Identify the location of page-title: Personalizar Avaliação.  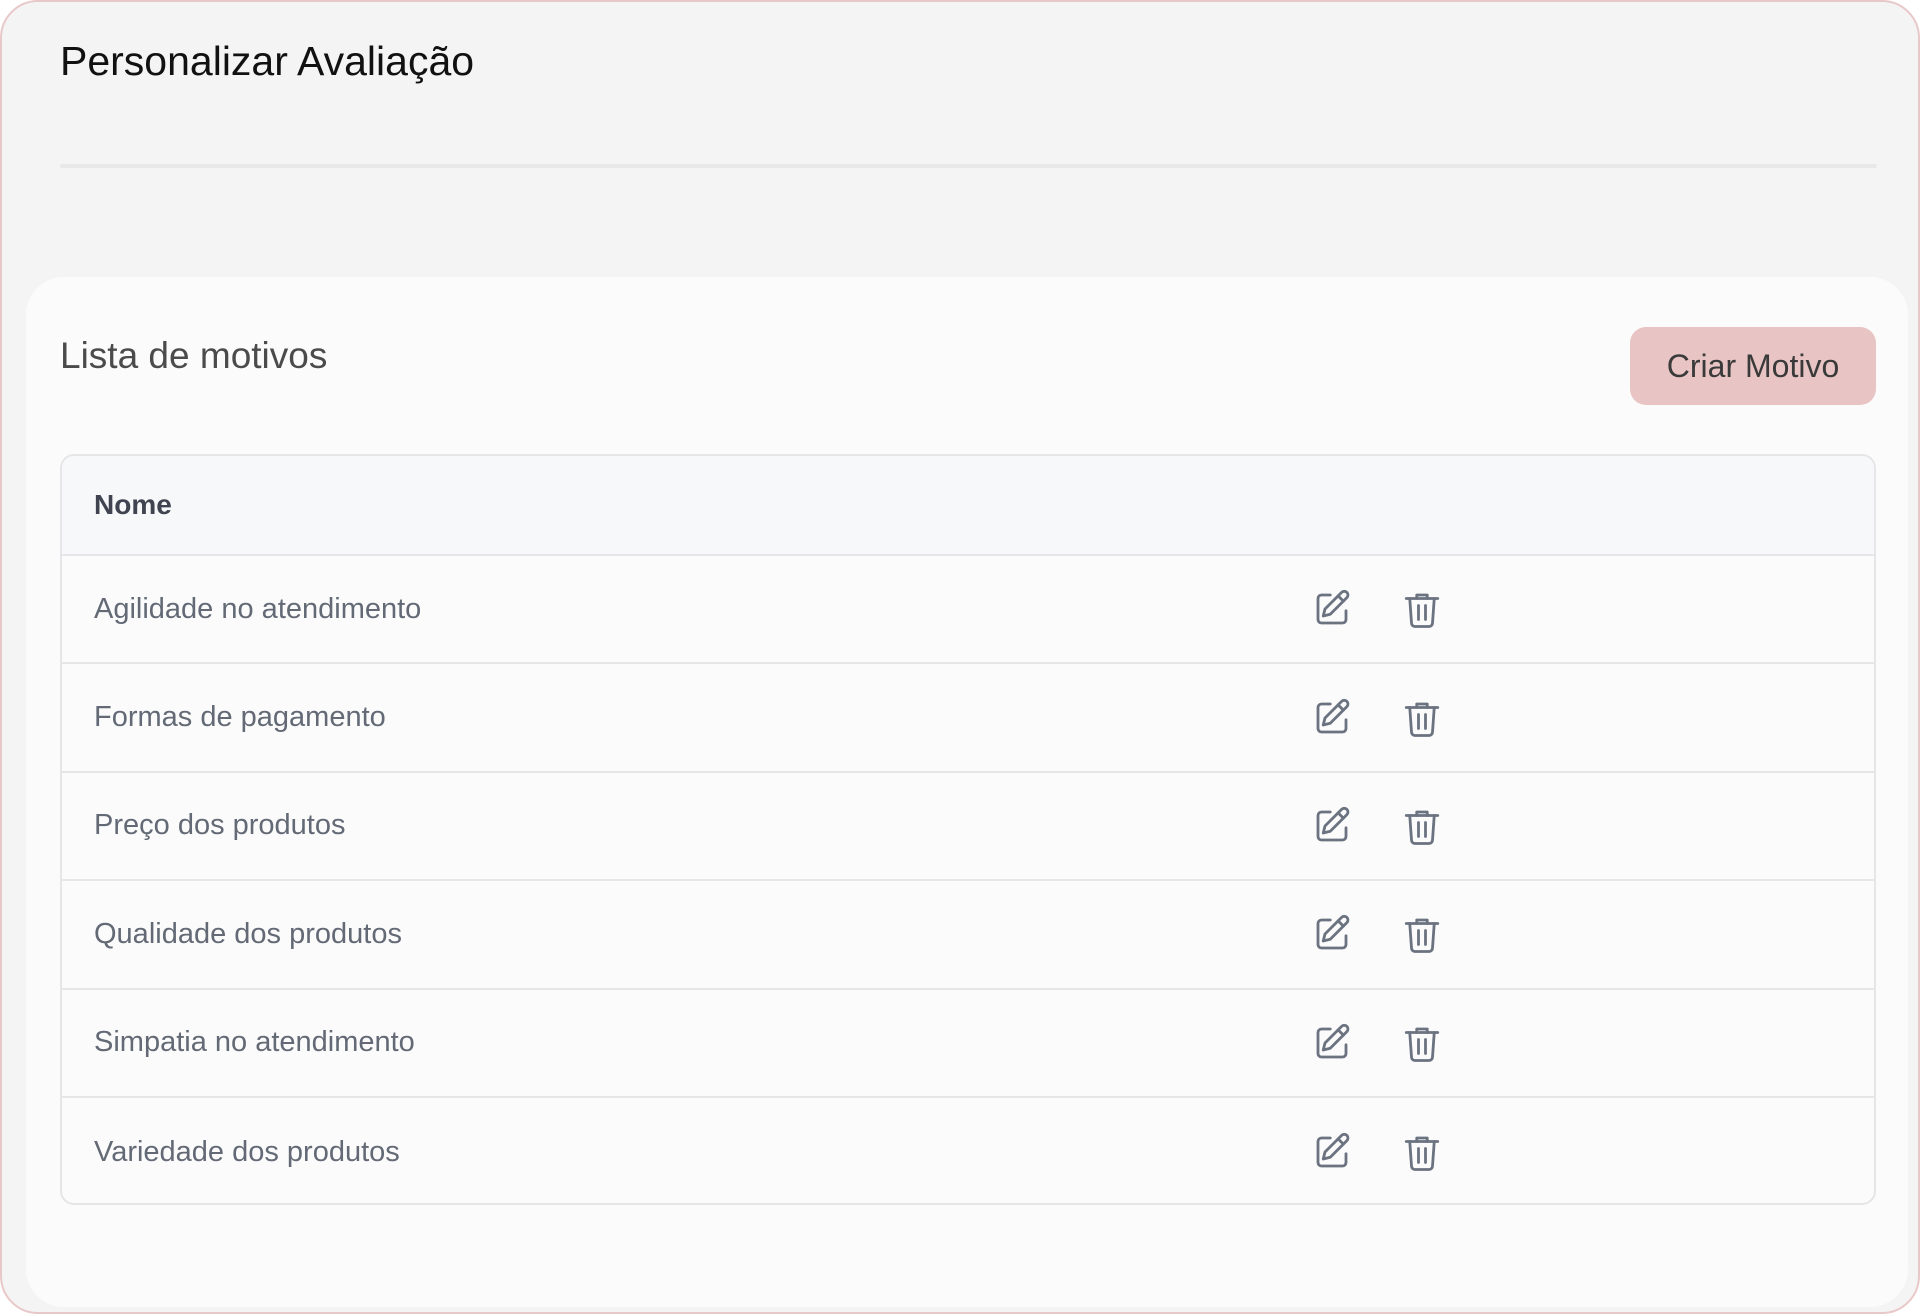
(267, 61).